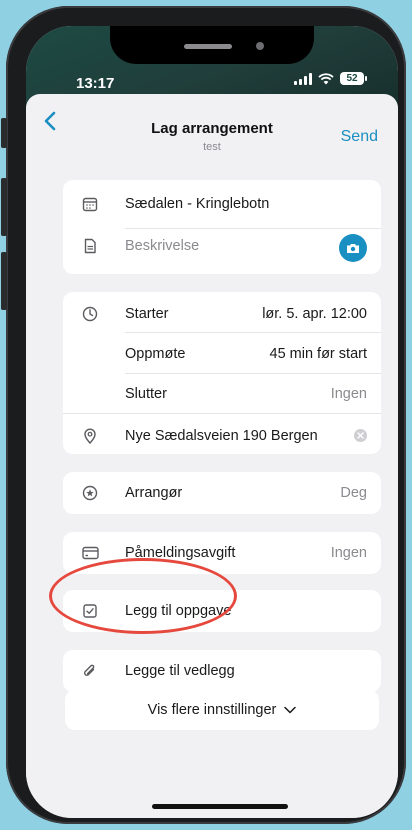 Image resolution: width=412 pixels, height=830 pixels. What do you see at coordinates (326, 78) in the screenshot?
I see `wifi-icon` at bounding box center [326, 78].